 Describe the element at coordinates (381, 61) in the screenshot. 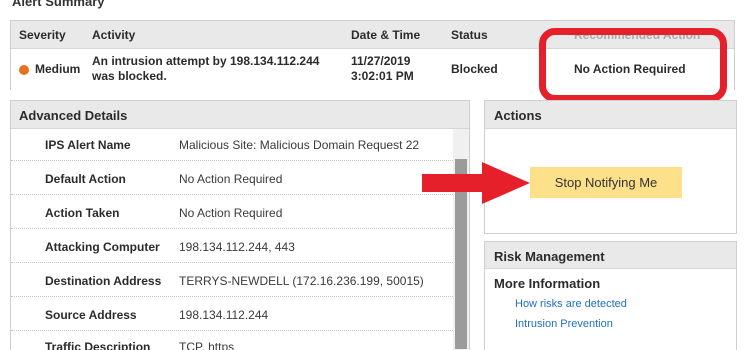

I see `alert-date: 11/27/2019` at that location.